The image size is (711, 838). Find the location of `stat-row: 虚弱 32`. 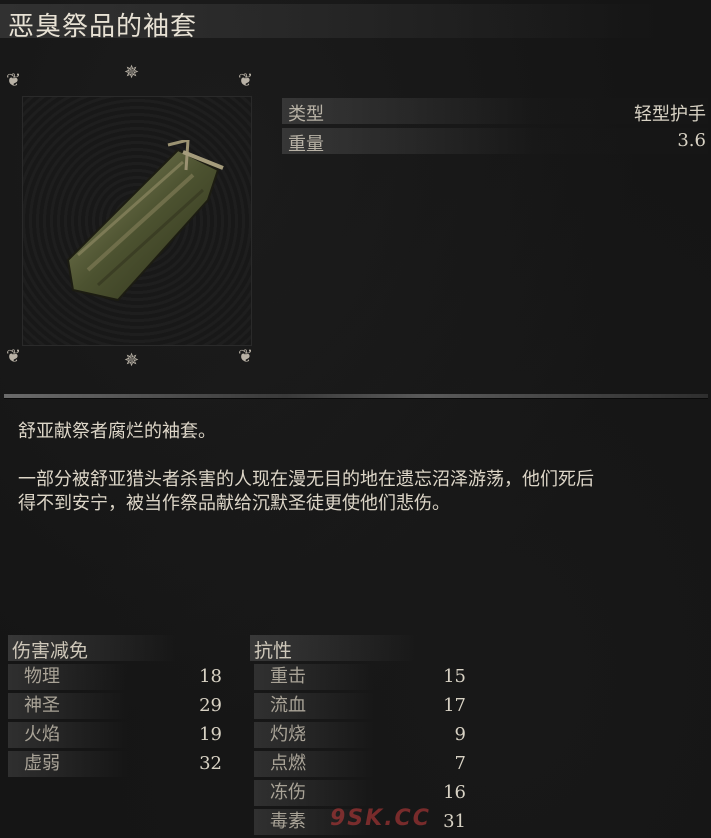

stat-row: 虚弱 32 is located at coordinates (115, 764).